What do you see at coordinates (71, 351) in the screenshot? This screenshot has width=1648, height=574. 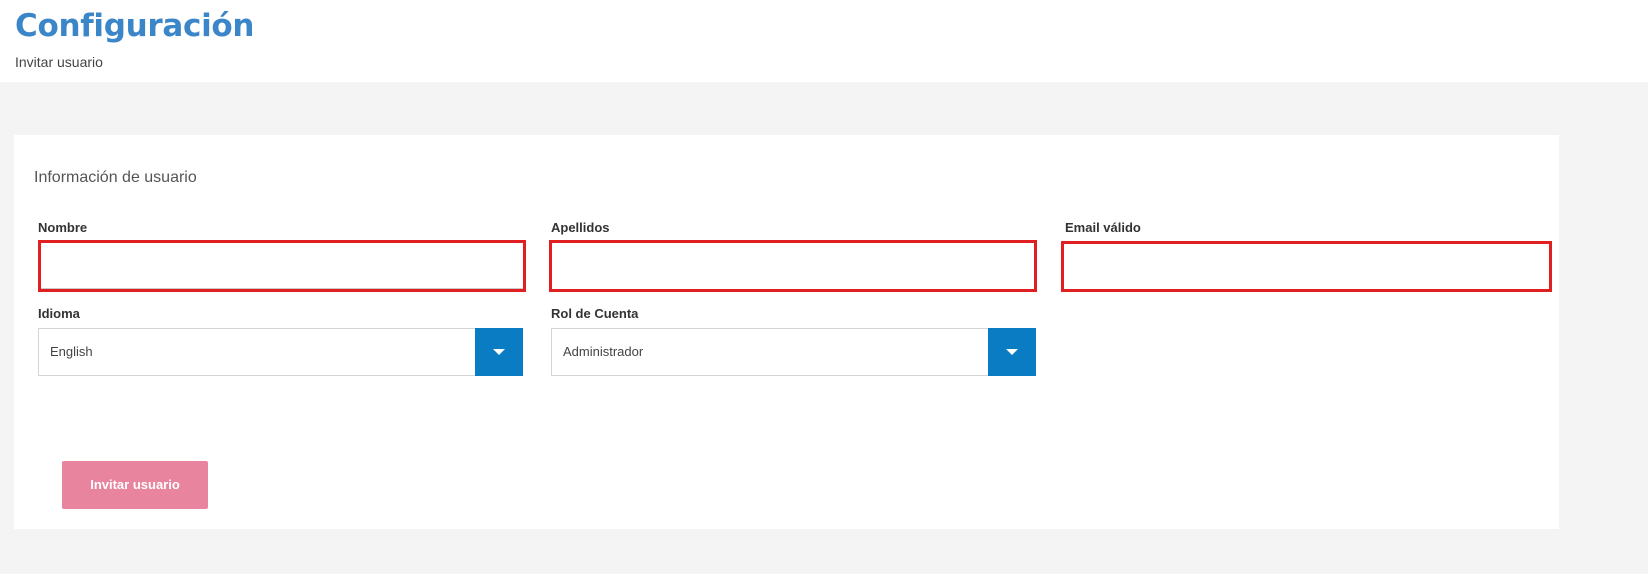 I see `language-selected-value: English` at bounding box center [71, 351].